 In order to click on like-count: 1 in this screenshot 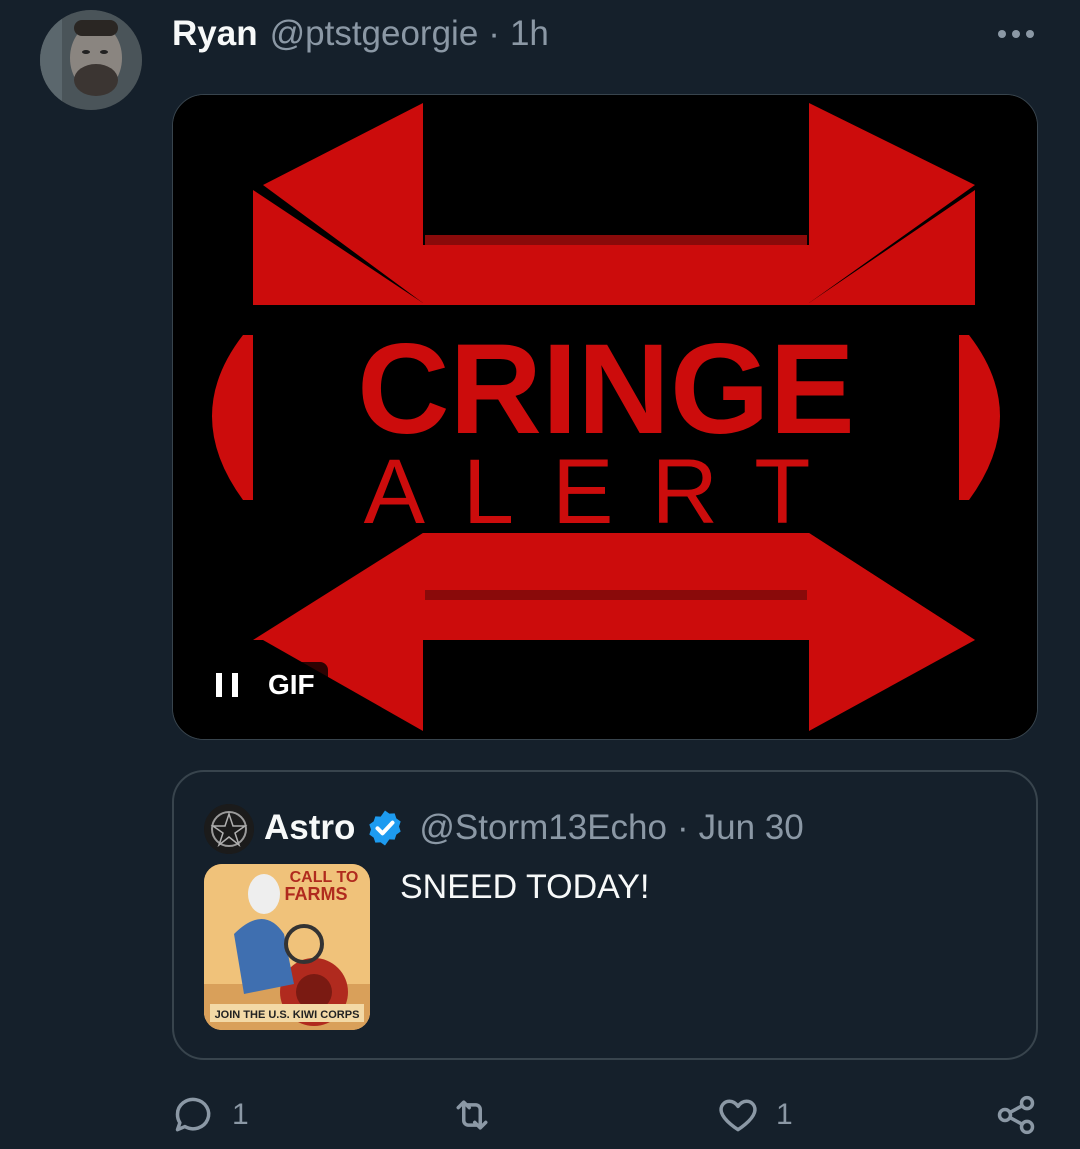, I will do `click(784, 1114)`.